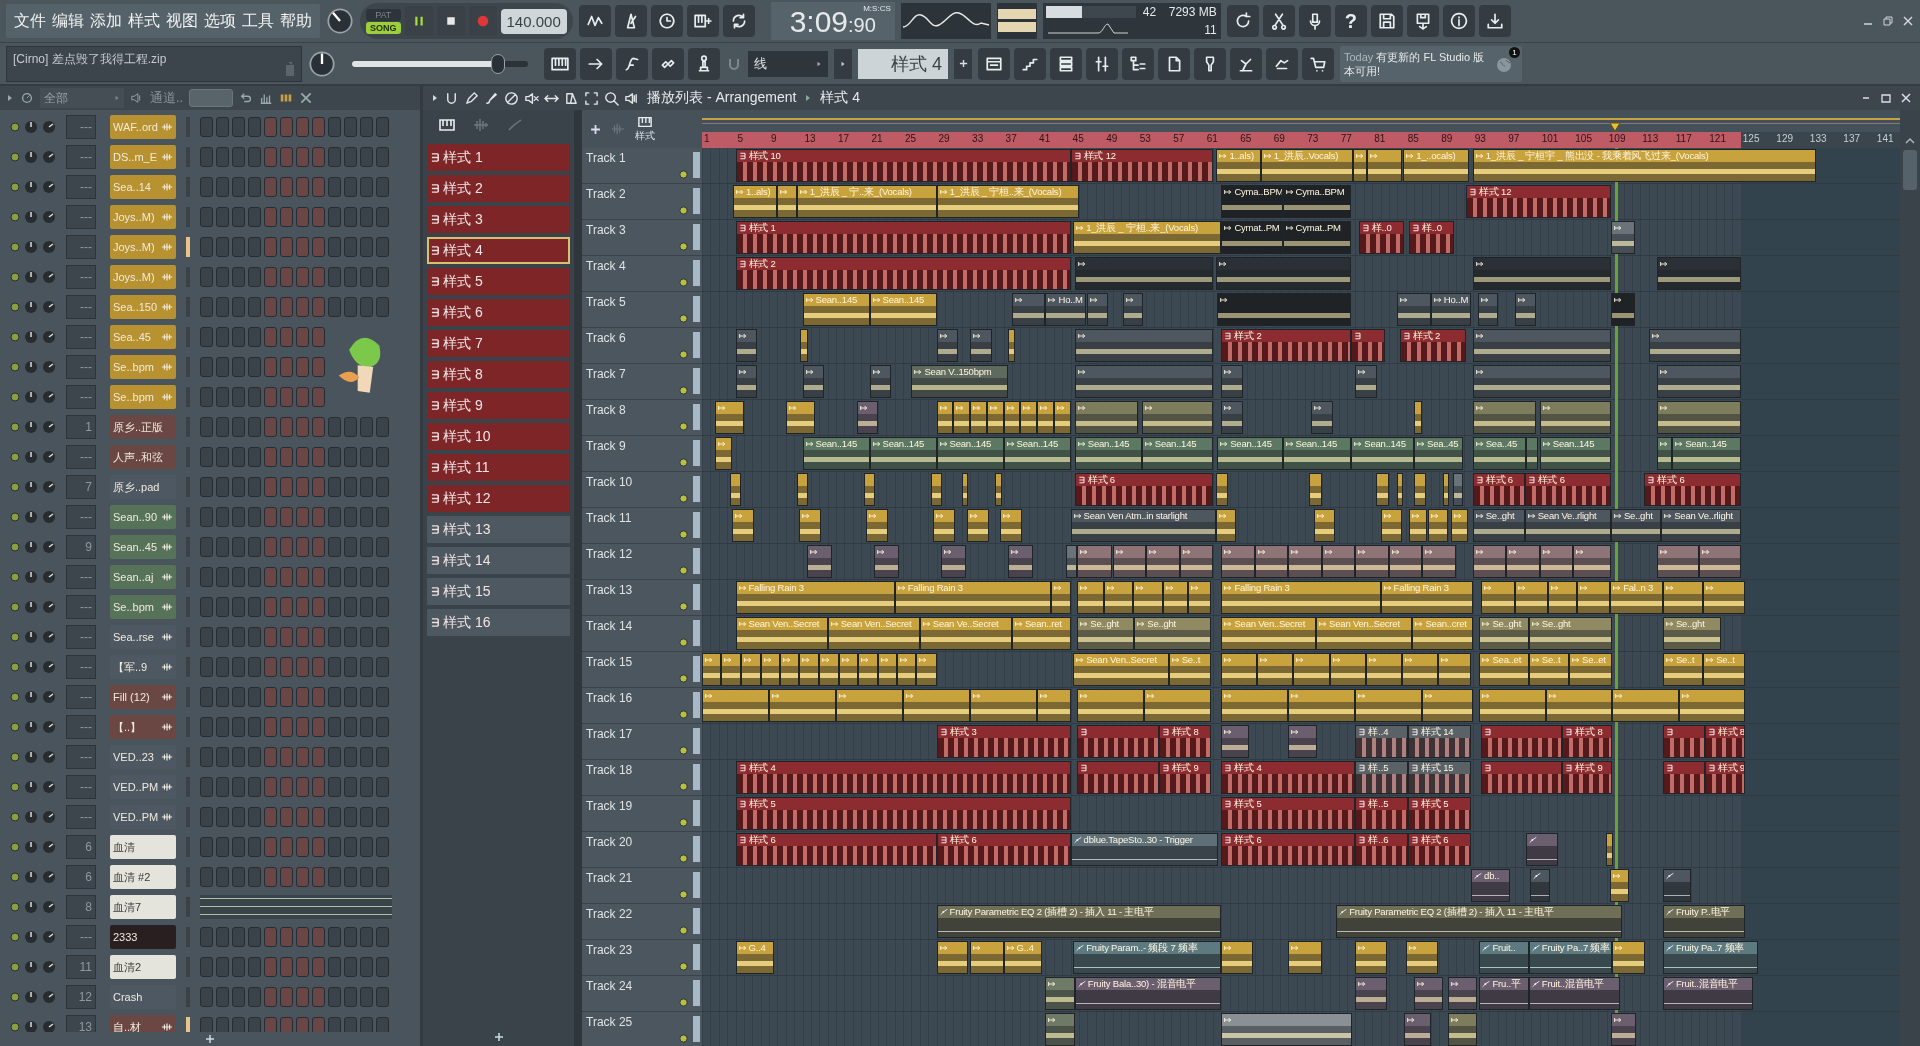  What do you see at coordinates (498, 591) in the screenshot?
I see `pattern-item: 样式 15` at bounding box center [498, 591].